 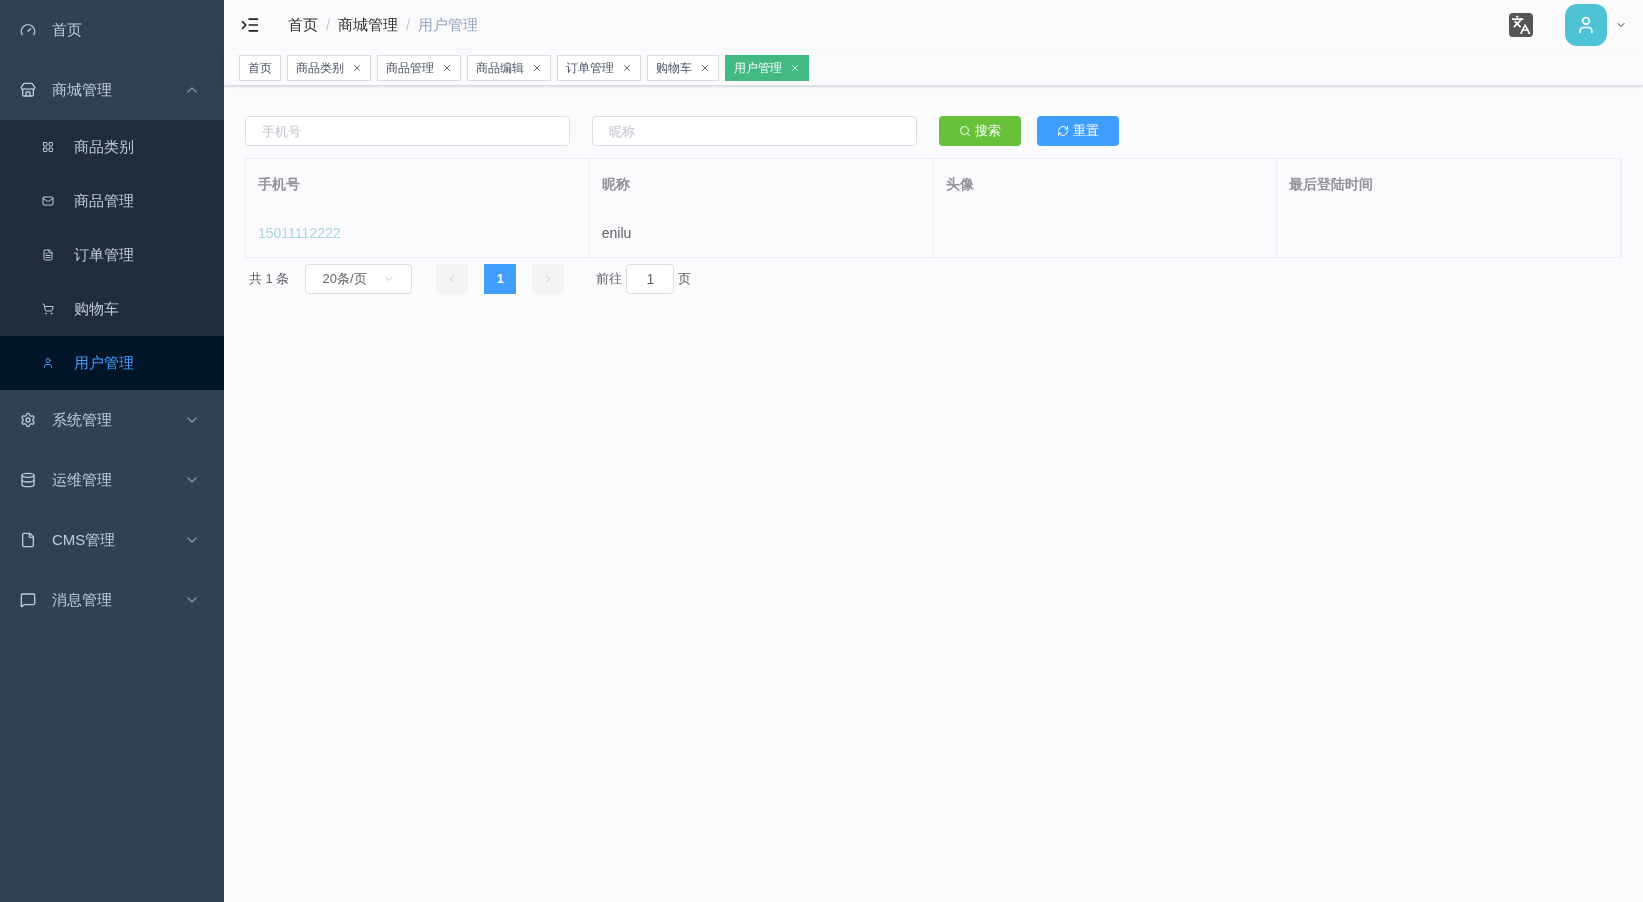 What do you see at coordinates (28, 600) in the screenshot?
I see `chat-icon` at bounding box center [28, 600].